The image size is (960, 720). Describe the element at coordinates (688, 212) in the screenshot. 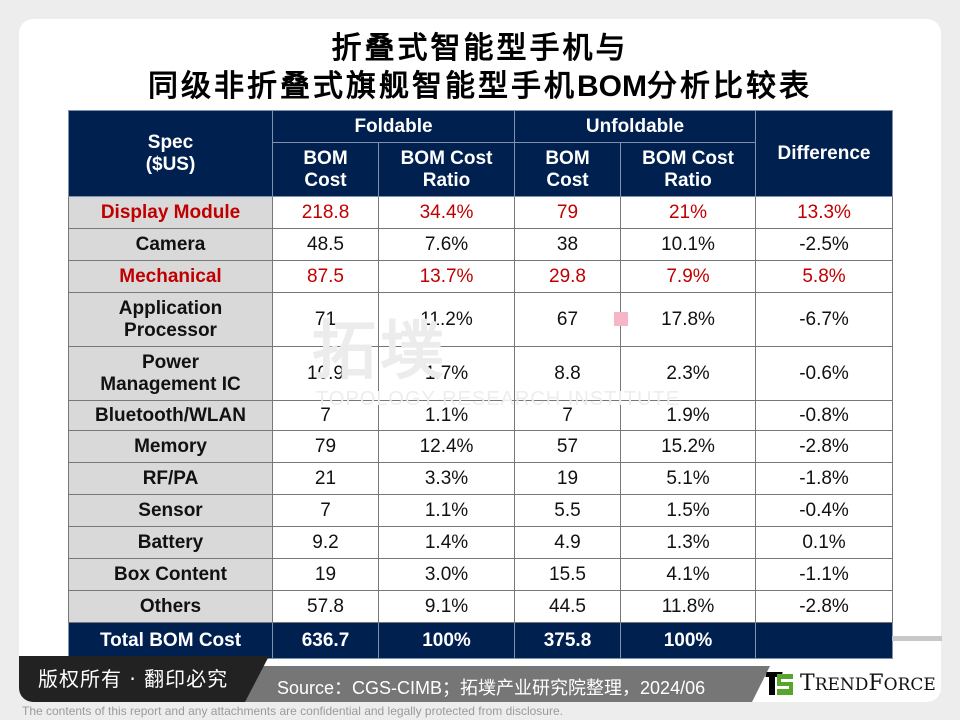

I see `cell-unfoldable-ratio: 21%` at that location.